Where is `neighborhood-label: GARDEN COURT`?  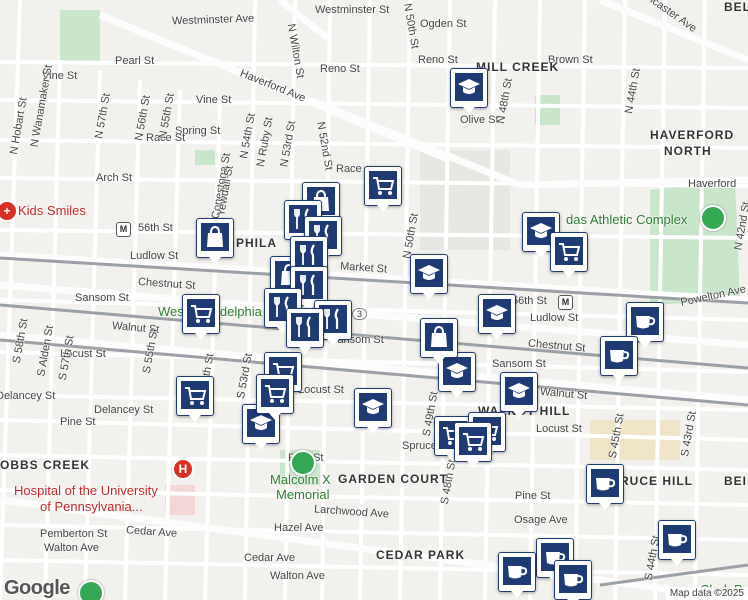 neighborhood-label: GARDEN COURT is located at coordinates (393, 479).